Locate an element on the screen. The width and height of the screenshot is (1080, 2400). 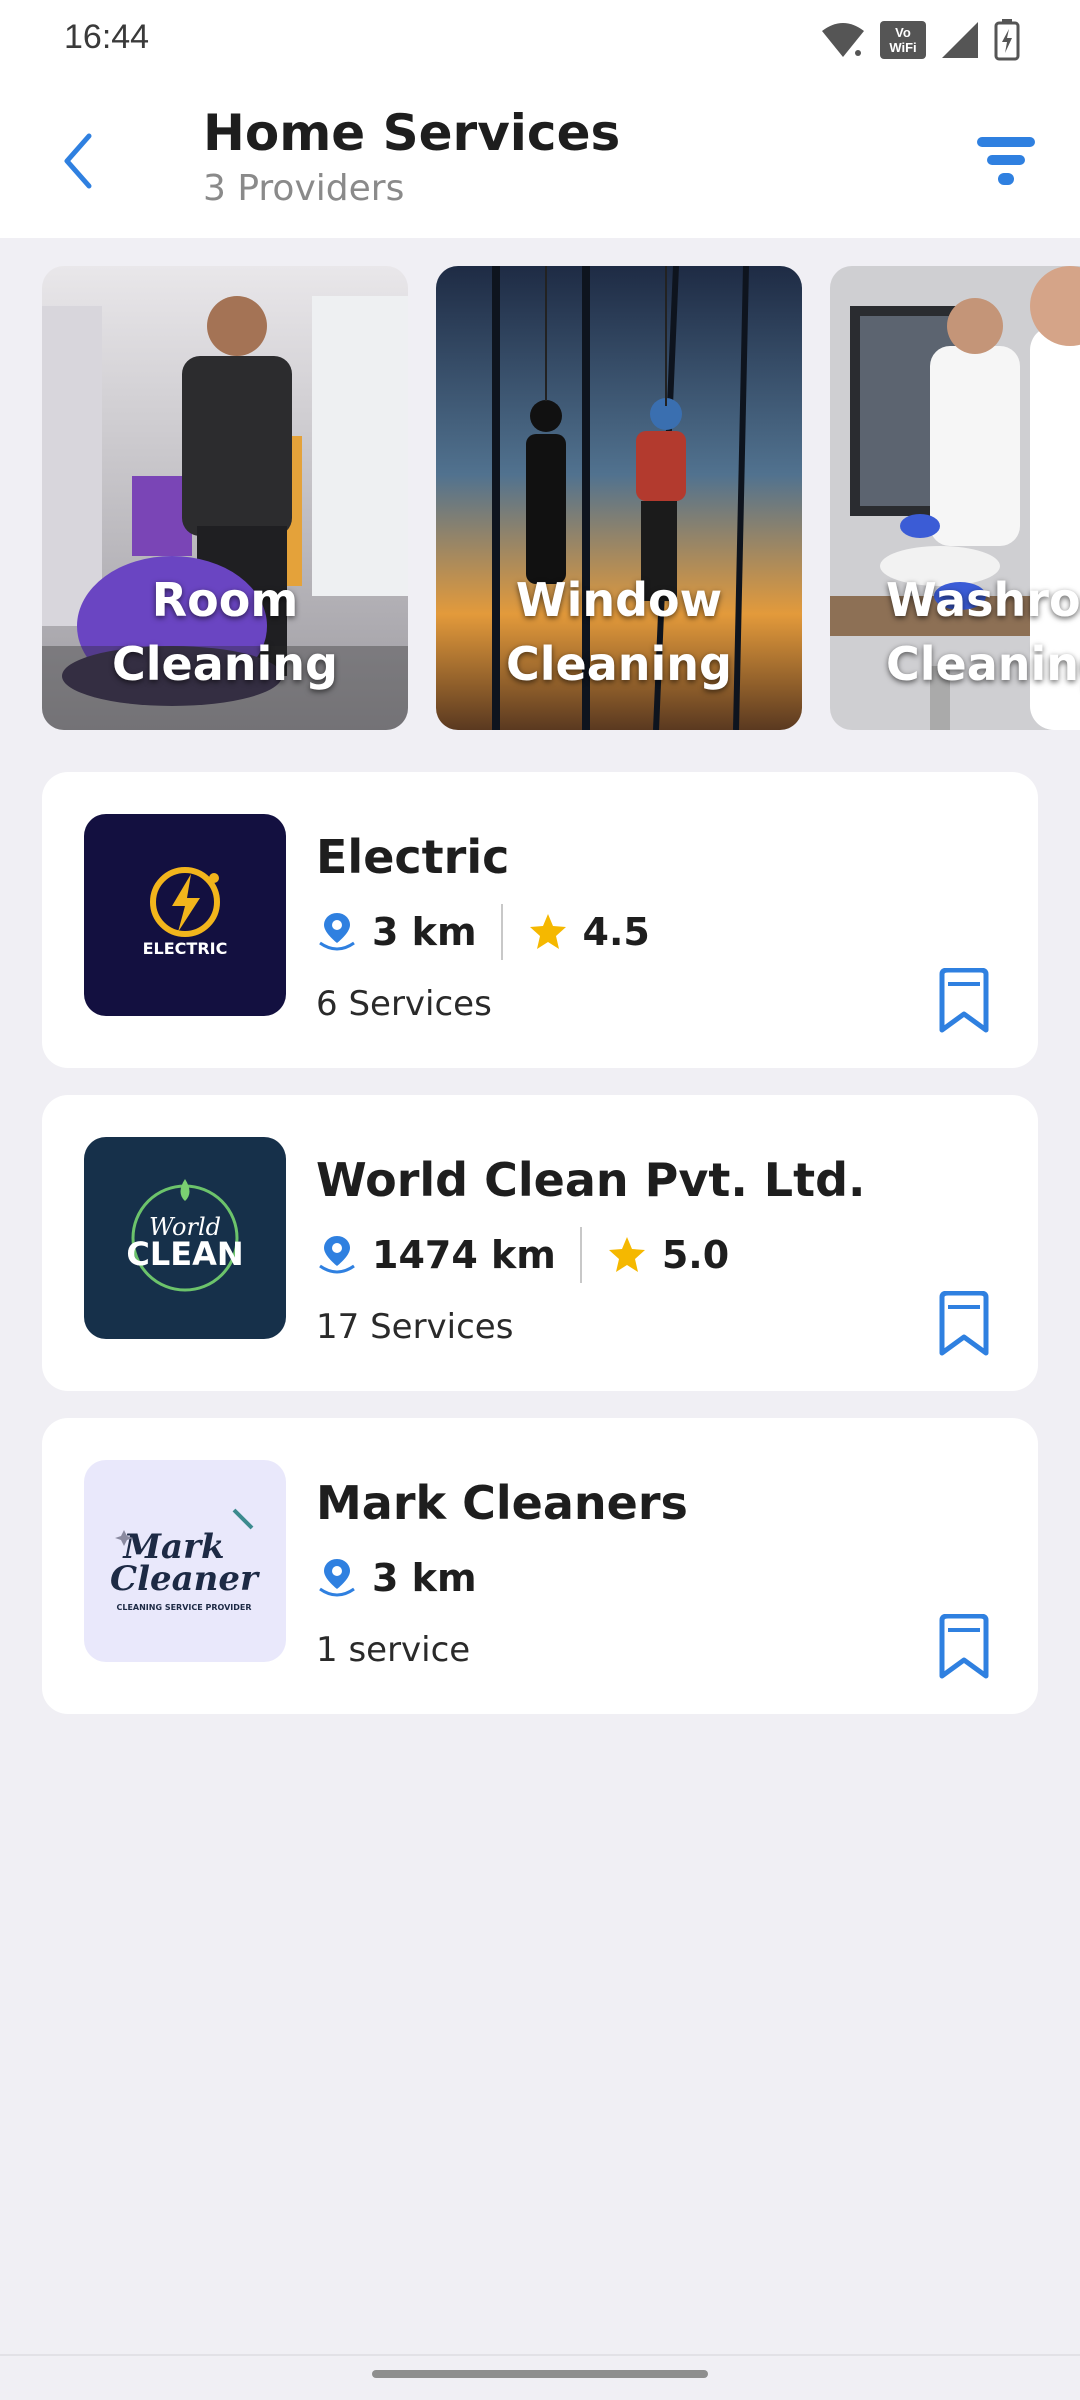
provider-meta: 3 km is located at coordinates (396, 1578).